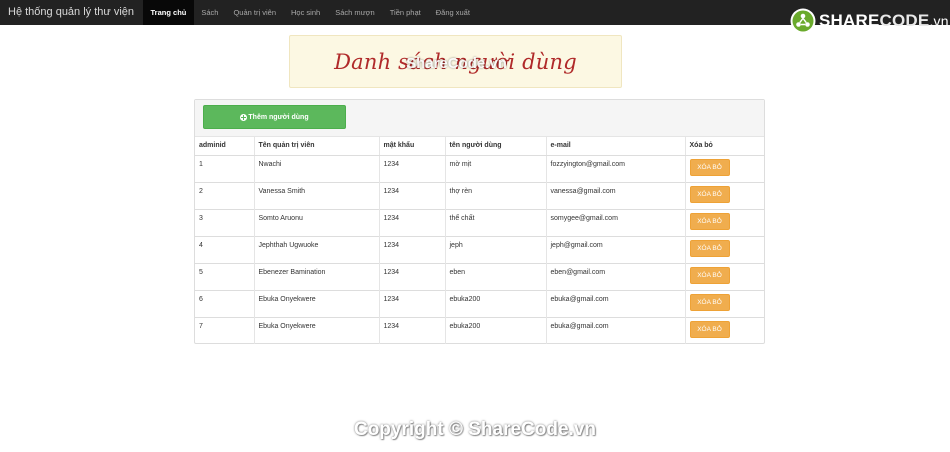  What do you see at coordinates (496, 249) in the screenshot?
I see `cell-username: jeph` at bounding box center [496, 249].